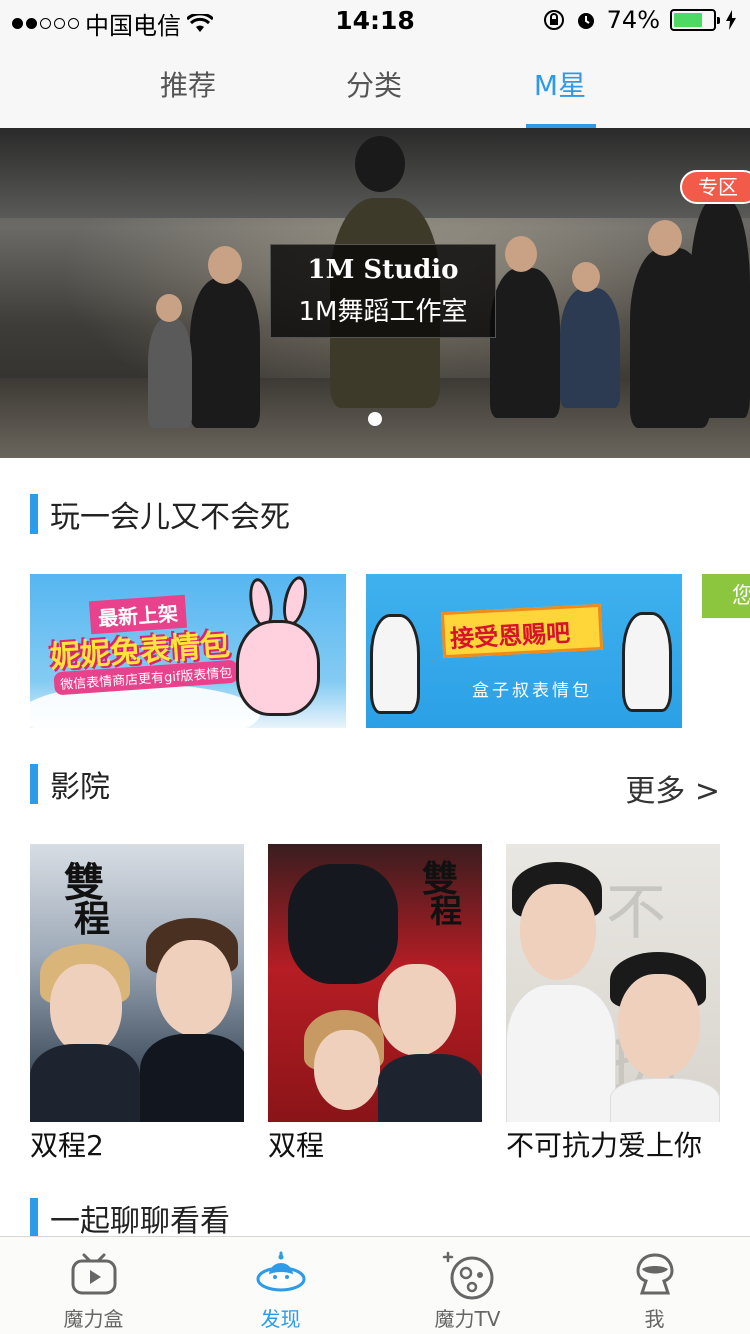  I want to click on section-header-cinema: 影院, so click(70, 784).